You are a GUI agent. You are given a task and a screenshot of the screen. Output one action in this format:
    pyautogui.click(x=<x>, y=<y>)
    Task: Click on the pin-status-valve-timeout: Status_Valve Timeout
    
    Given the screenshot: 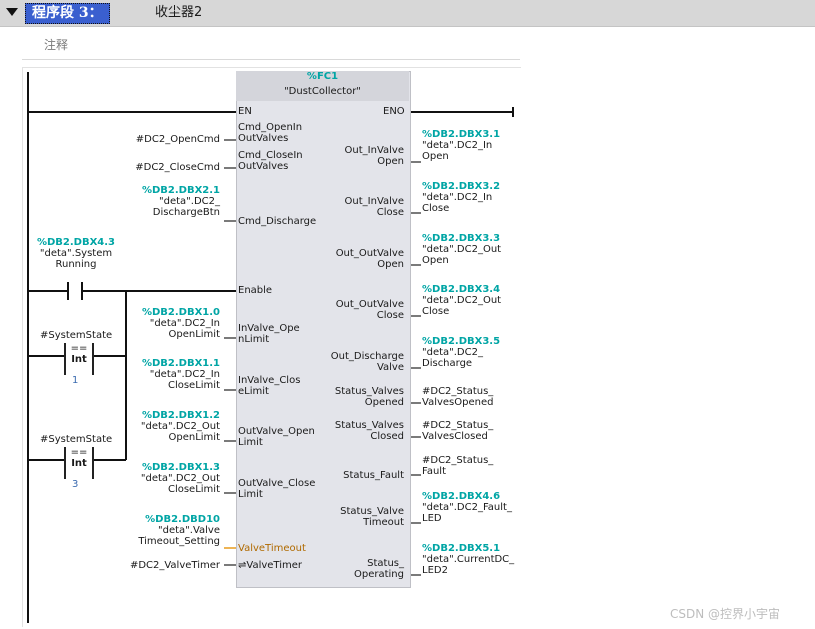 What is the action you would take?
    pyautogui.click(x=372, y=517)
    